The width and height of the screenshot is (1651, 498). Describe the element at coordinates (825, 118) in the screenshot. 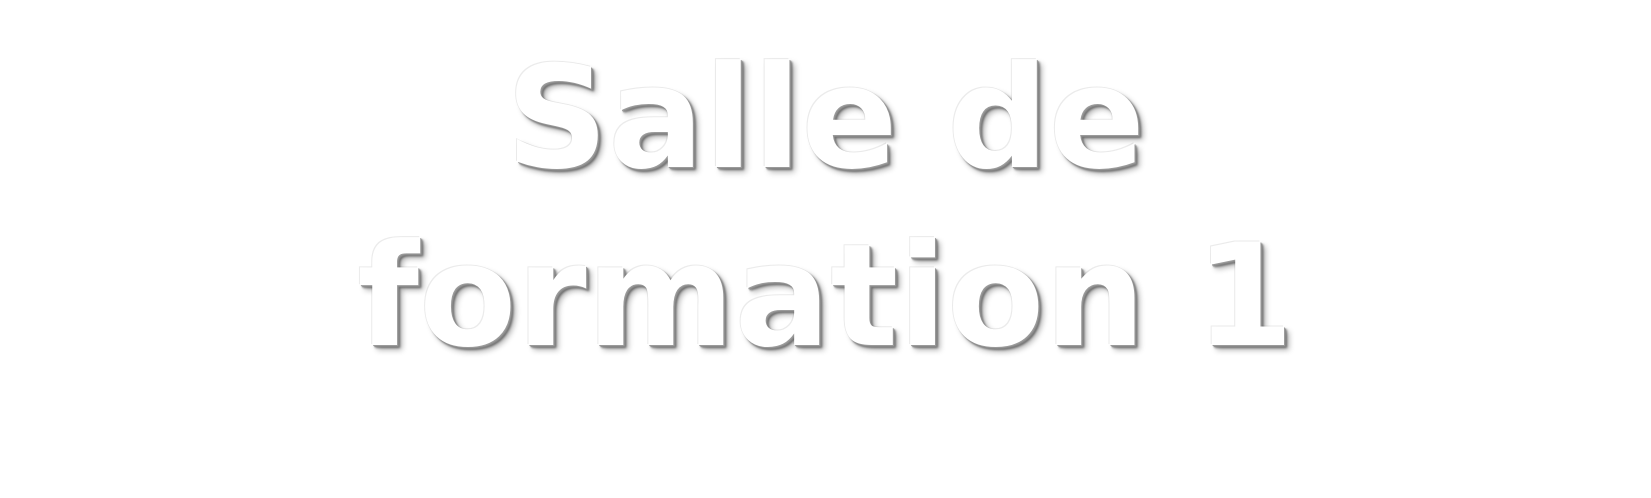

I see `room-name-line-1: Salle de` at that location.